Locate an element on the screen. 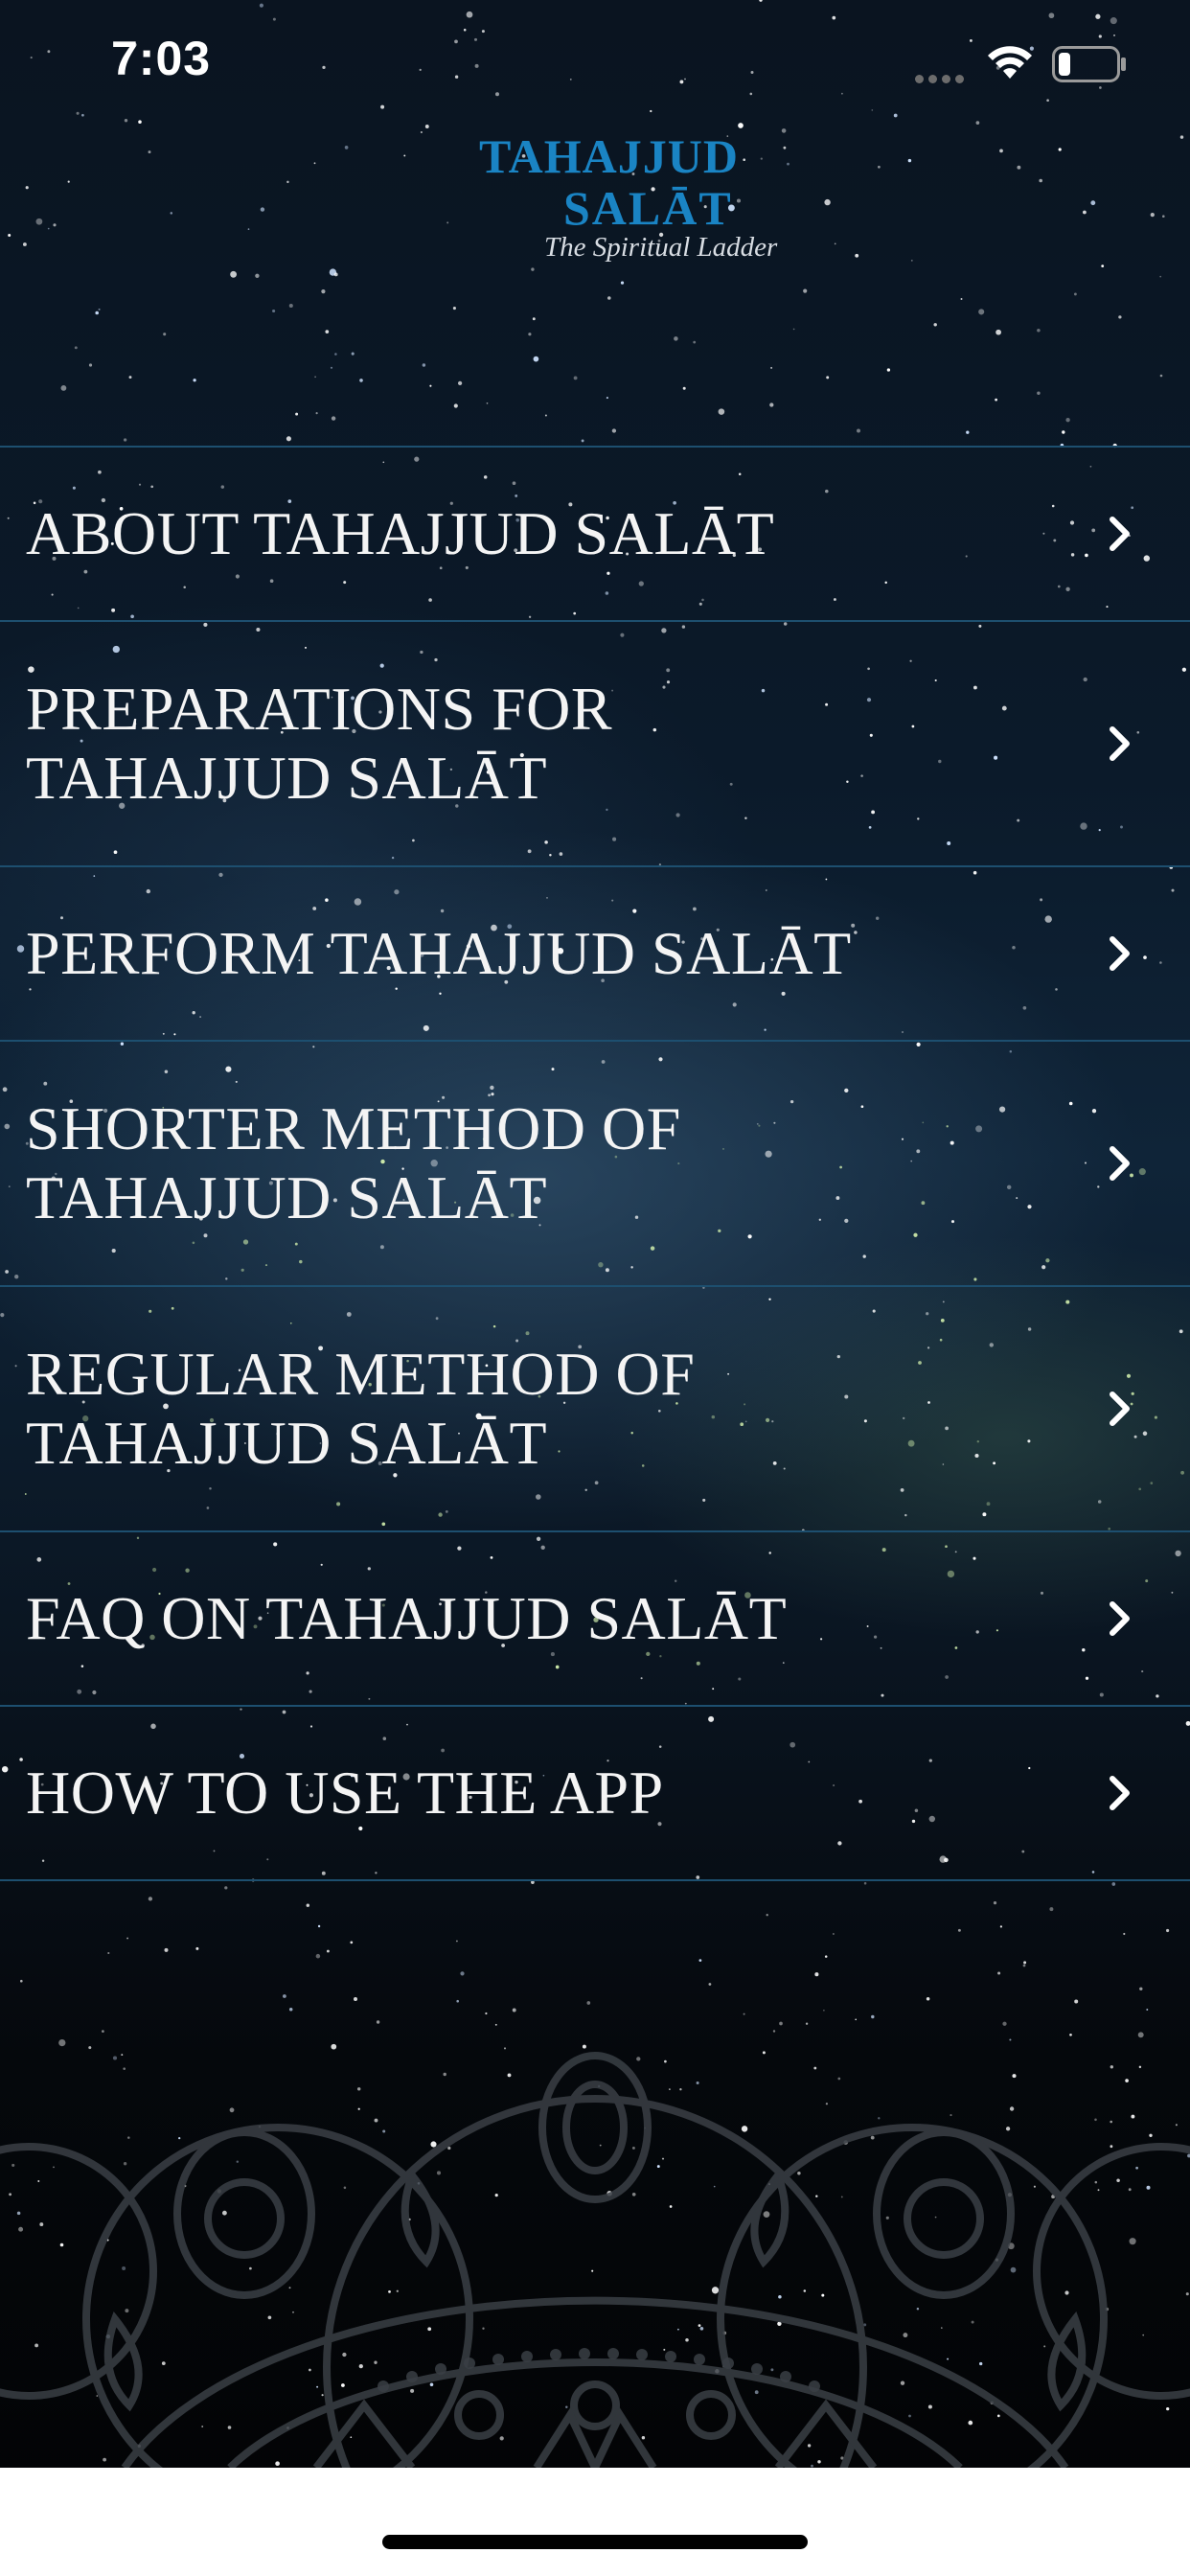  logo-title-line1: TAHAJJUD is located at coordinates (609, 156).